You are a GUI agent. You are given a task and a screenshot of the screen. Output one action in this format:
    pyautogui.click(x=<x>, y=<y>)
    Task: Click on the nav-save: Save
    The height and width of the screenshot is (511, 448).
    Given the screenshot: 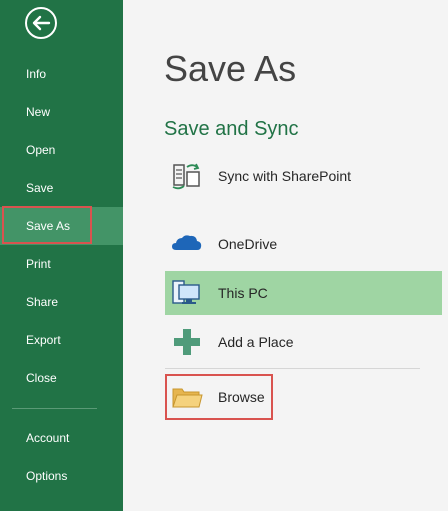 What is the action you would take?
    pyautogui.click(x=61, y=188)
    